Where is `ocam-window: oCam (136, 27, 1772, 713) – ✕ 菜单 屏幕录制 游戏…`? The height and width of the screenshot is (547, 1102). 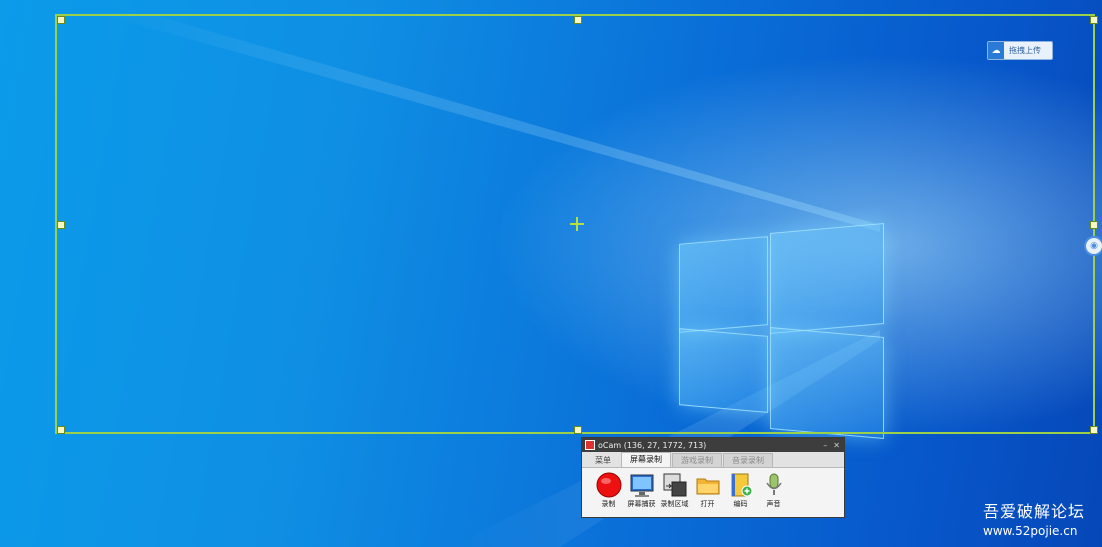 ocam-window: oCam (136, 27, 1772, 713) – ✕ 菜单 屏幕录制 游戏… is located at coordinates (713, 477).